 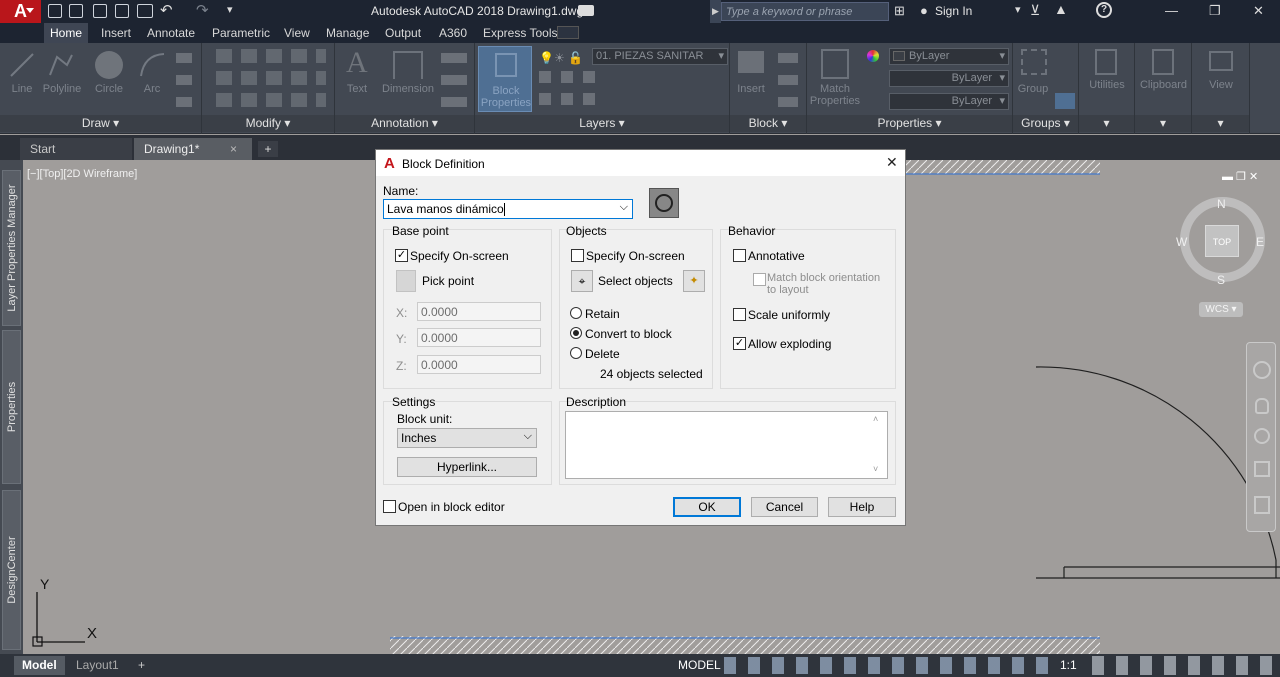 I want to click on tab-start: Start, so click(x=76, y=149).